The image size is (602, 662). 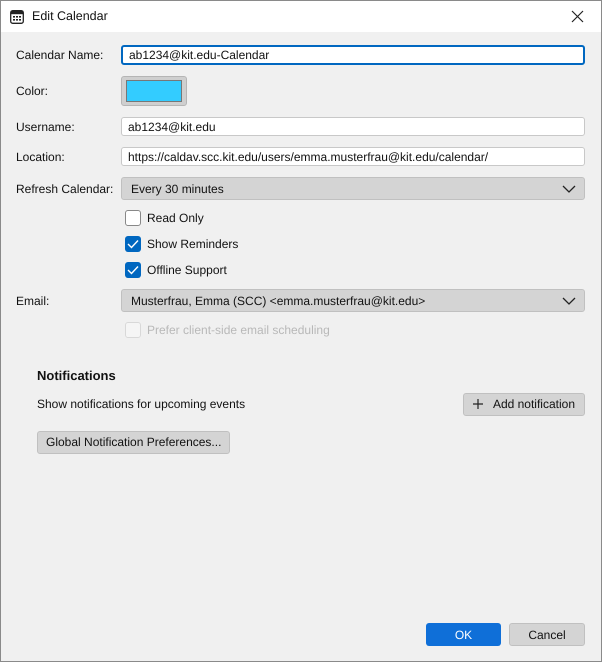 What do you see at coordinates (60, 55) in the screenshot?
I see `field-label: Calendar Name:` at bounding box center [60, 55].